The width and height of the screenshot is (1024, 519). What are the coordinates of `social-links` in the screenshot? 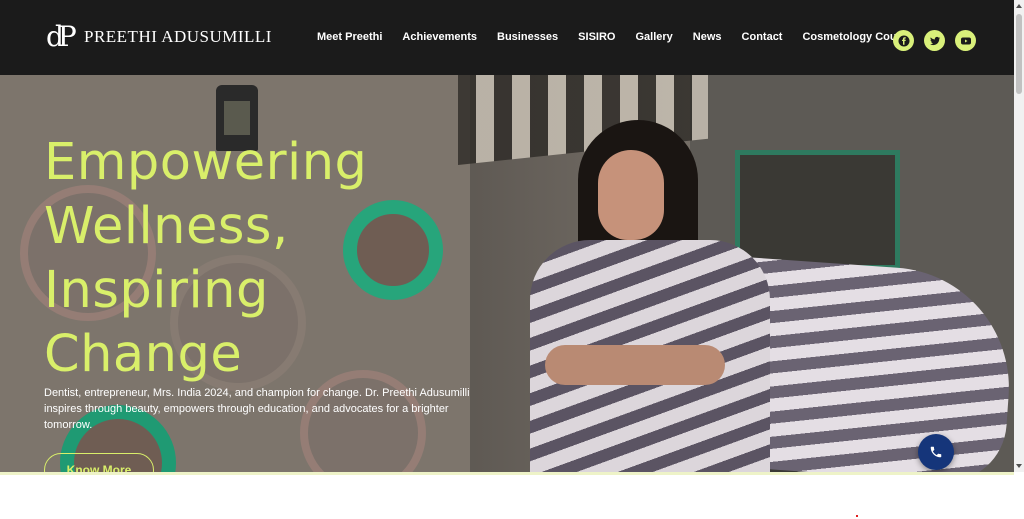 It's located at (934, 40).